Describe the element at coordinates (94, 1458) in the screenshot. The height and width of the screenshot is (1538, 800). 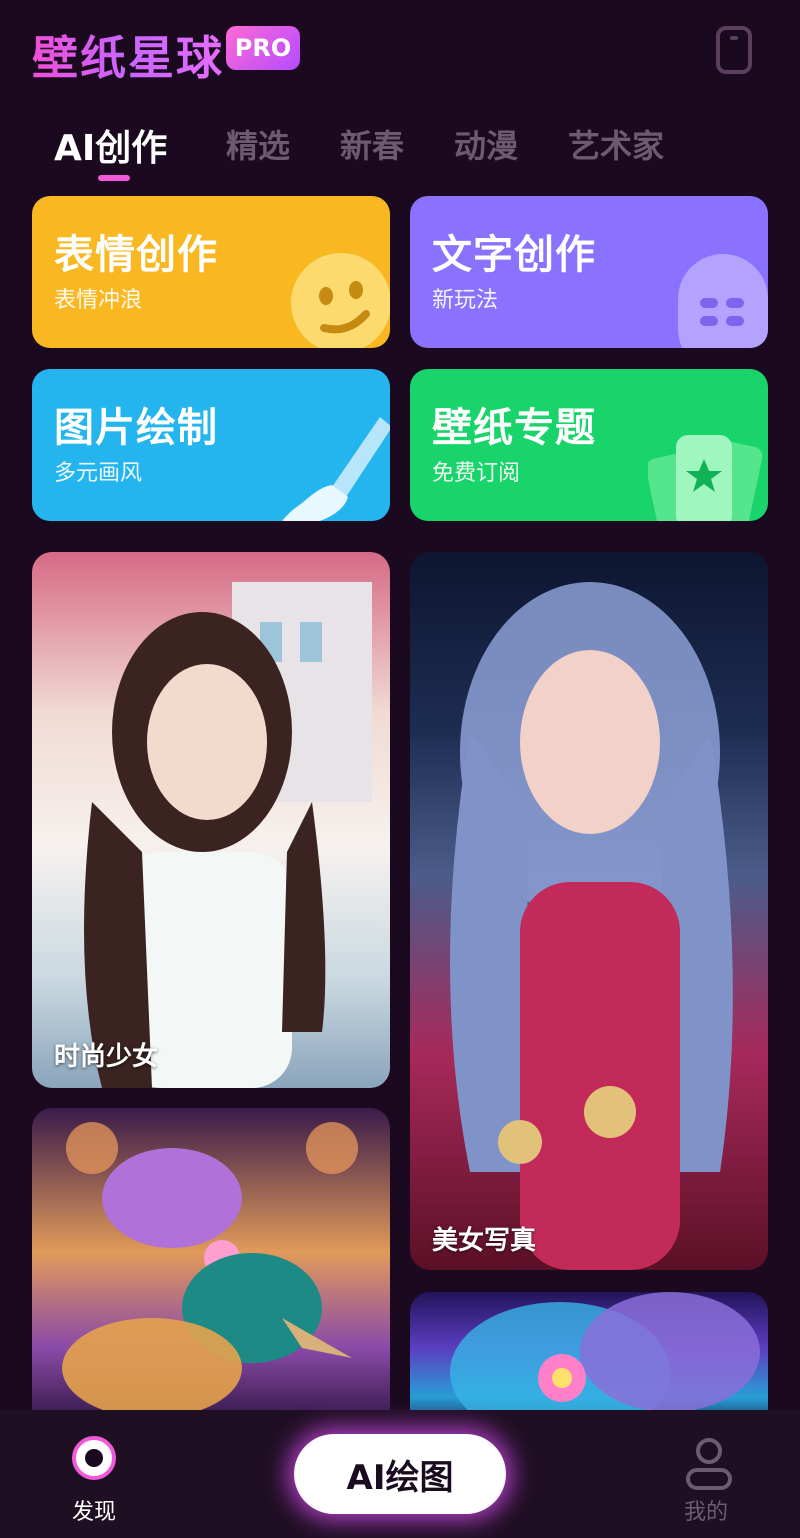
I see `discover-icon` at that location.